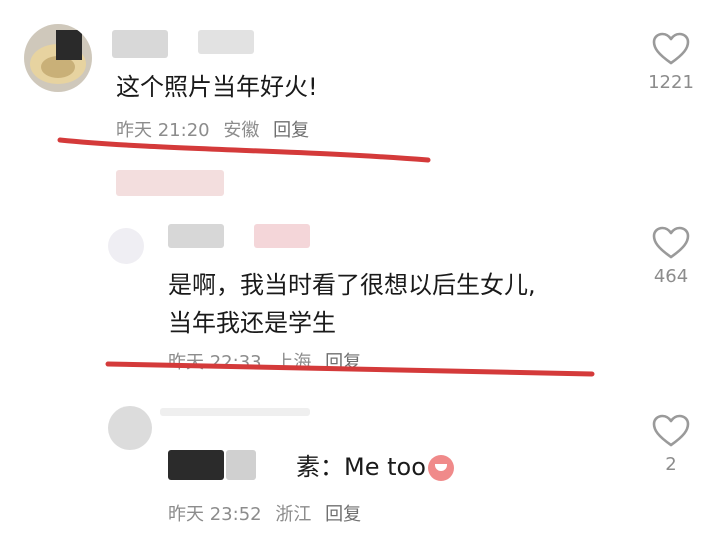  What do you see at coordinates (385, 467) in the screenshot?
I see `comment-body: Me too` at bounding box center [385, 467].